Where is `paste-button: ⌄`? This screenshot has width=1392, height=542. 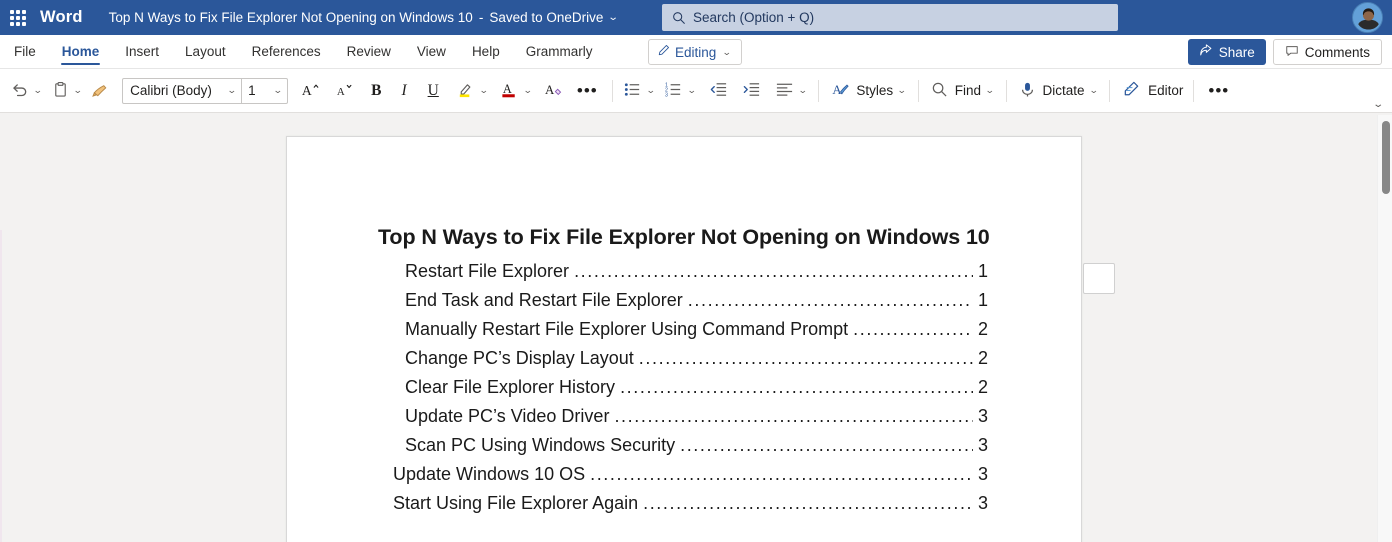
paste-button: ⌄ is located at coordinates (68, 91).